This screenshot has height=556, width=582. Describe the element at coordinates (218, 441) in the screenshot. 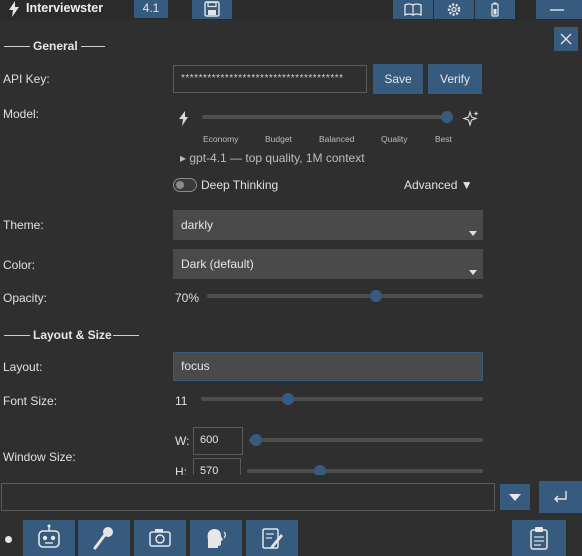

I see `width-field: 600` at that location.